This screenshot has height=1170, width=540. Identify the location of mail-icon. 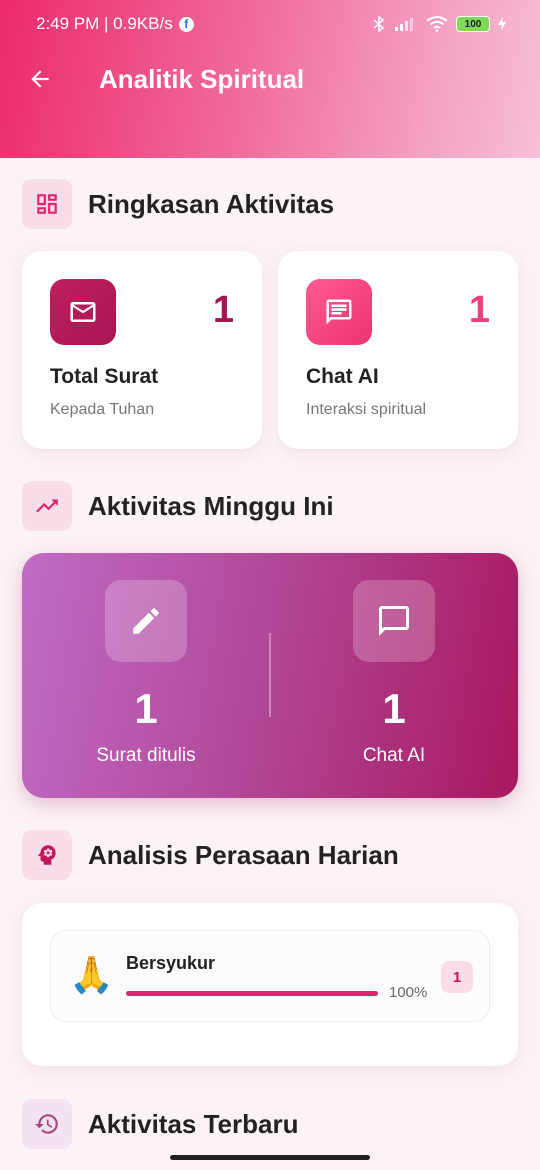
(83, 312).